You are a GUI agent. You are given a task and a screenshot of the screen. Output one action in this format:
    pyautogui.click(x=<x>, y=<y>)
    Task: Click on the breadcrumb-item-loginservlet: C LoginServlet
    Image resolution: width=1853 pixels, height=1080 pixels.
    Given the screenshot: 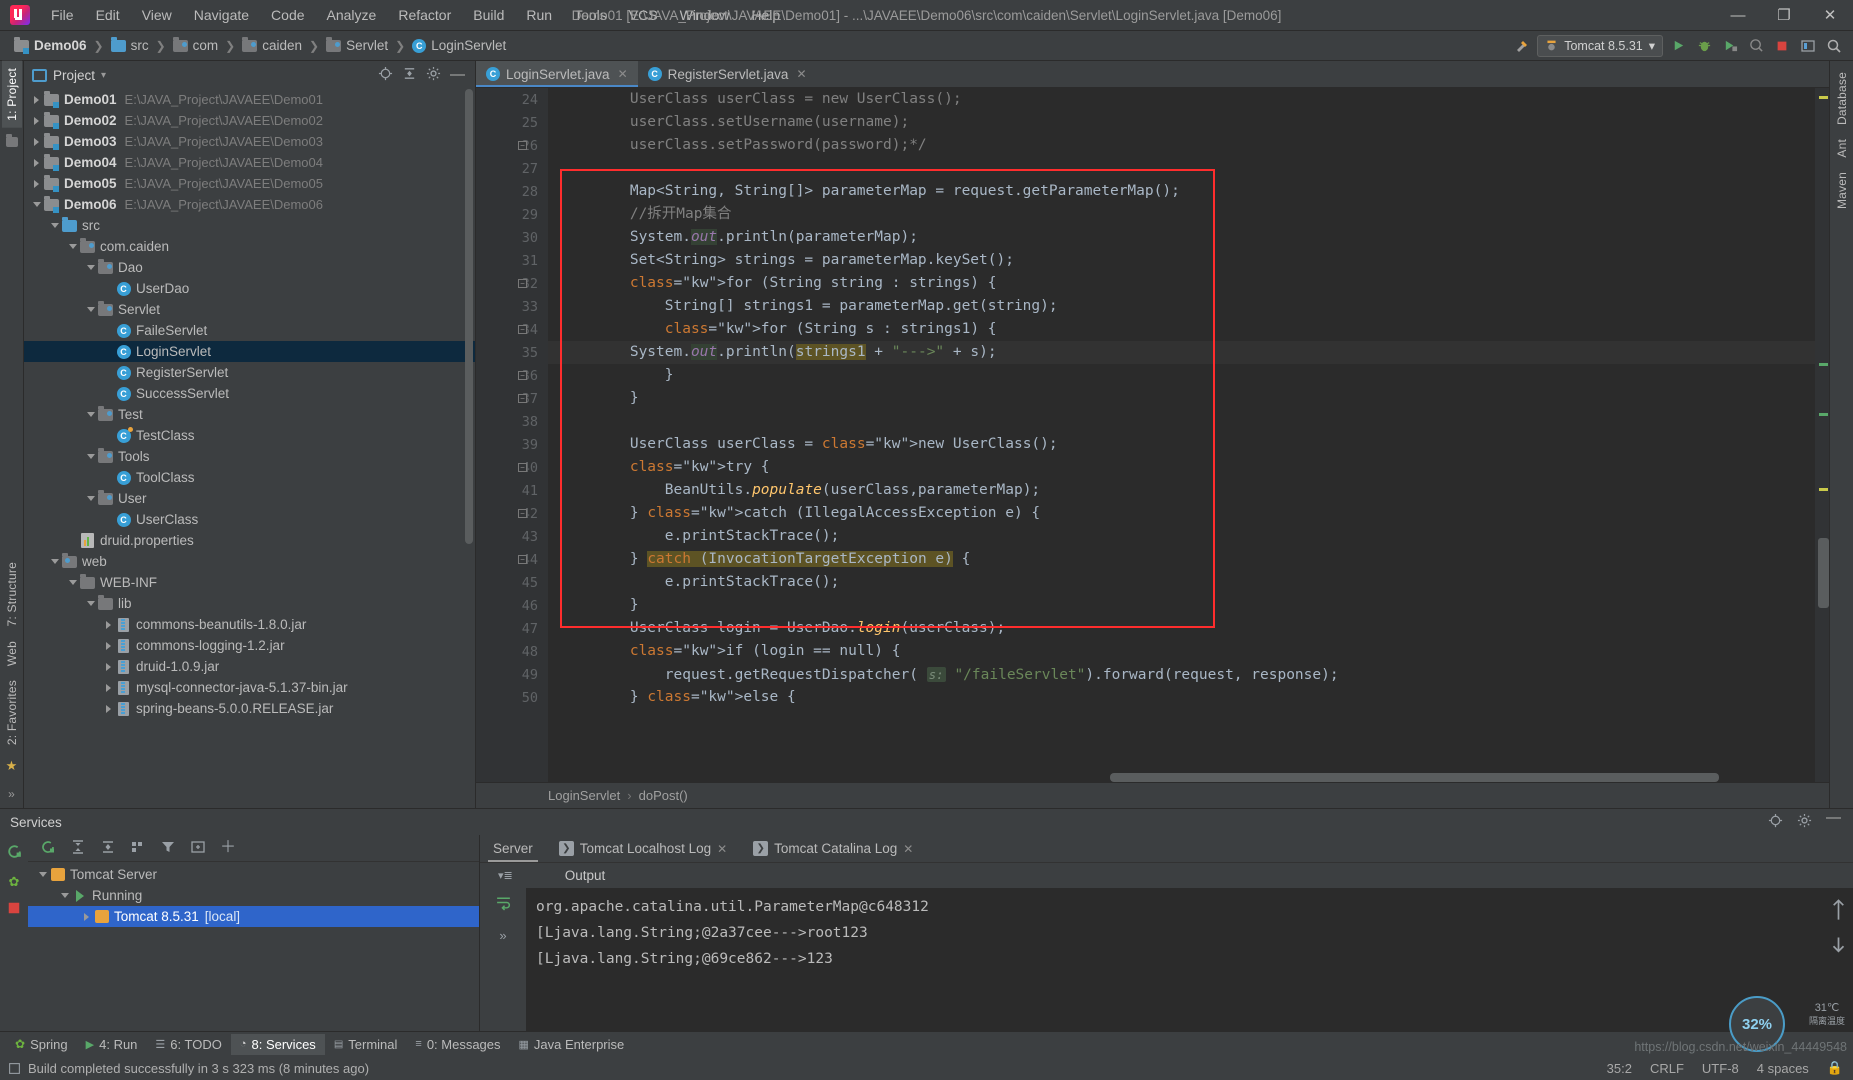 What is the action you would take?
    pyautogui.click(x=459, y=45)
    